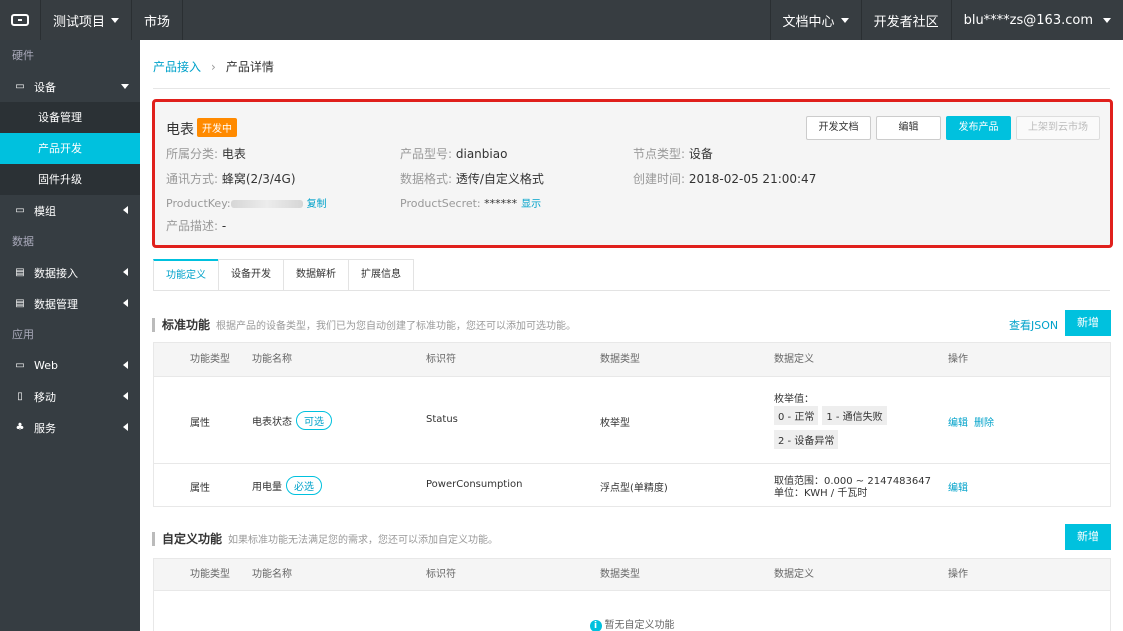  Describe the element at coordinates (632, 594) in the screenshot. I see `custom-functions-table: 功能类型 功能名称 标识符 数据类型 数据定义 操作 i 暂无自定义功能` at that location.